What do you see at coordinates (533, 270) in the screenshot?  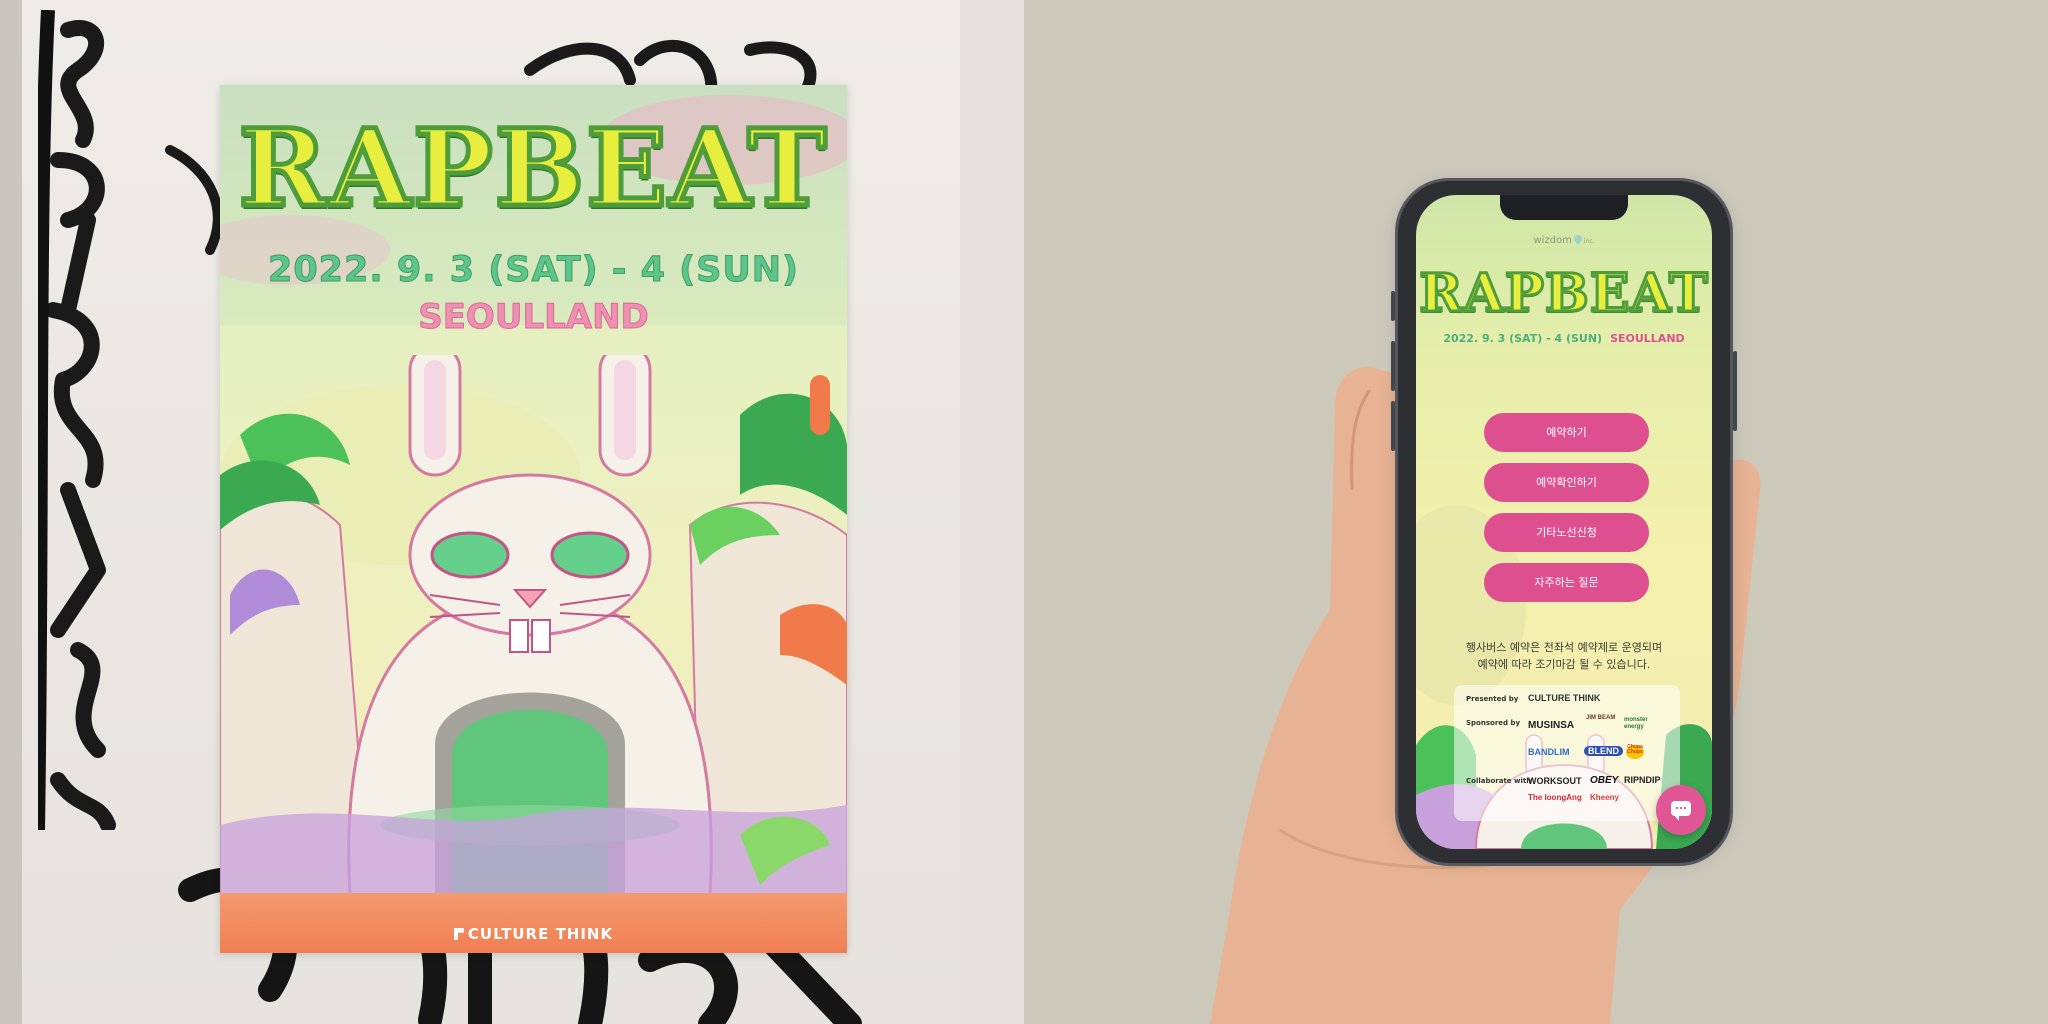 I see `poster-date: 2022. 9. 3 (SAT) - 4 (SUN)` at bounding box center [533, 270].